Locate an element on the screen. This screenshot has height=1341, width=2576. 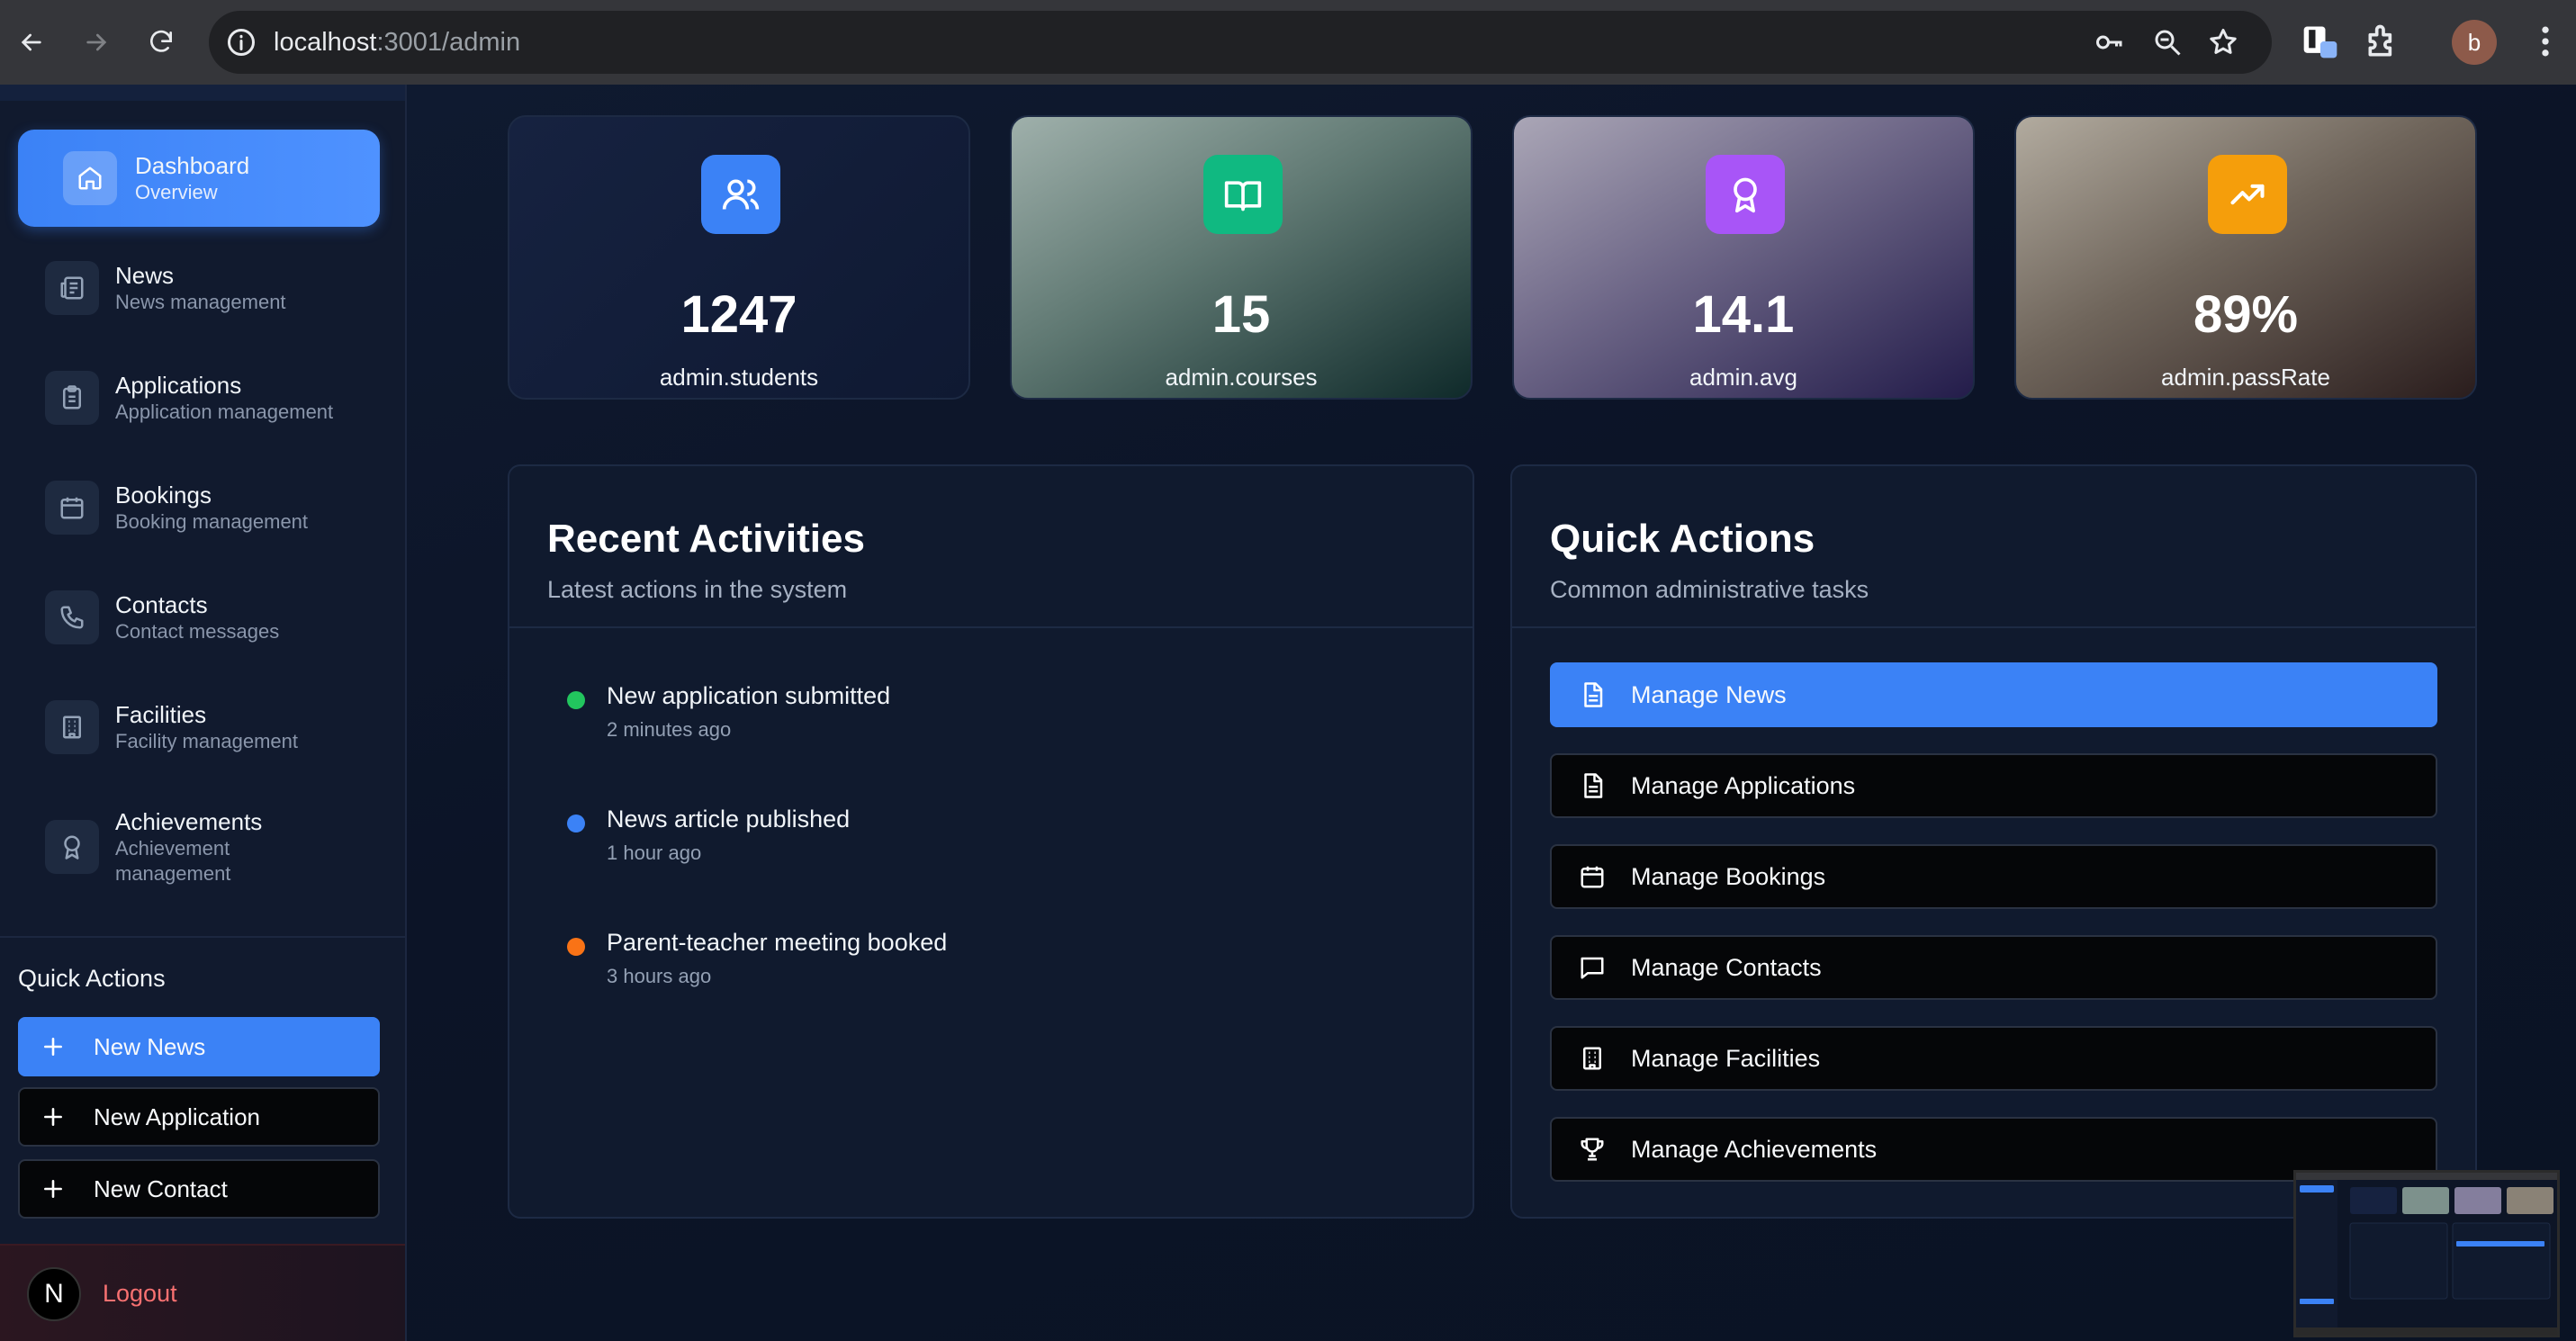
sidebar-item-facilities: Facilities Facility management is located at coordinates (199, 727).